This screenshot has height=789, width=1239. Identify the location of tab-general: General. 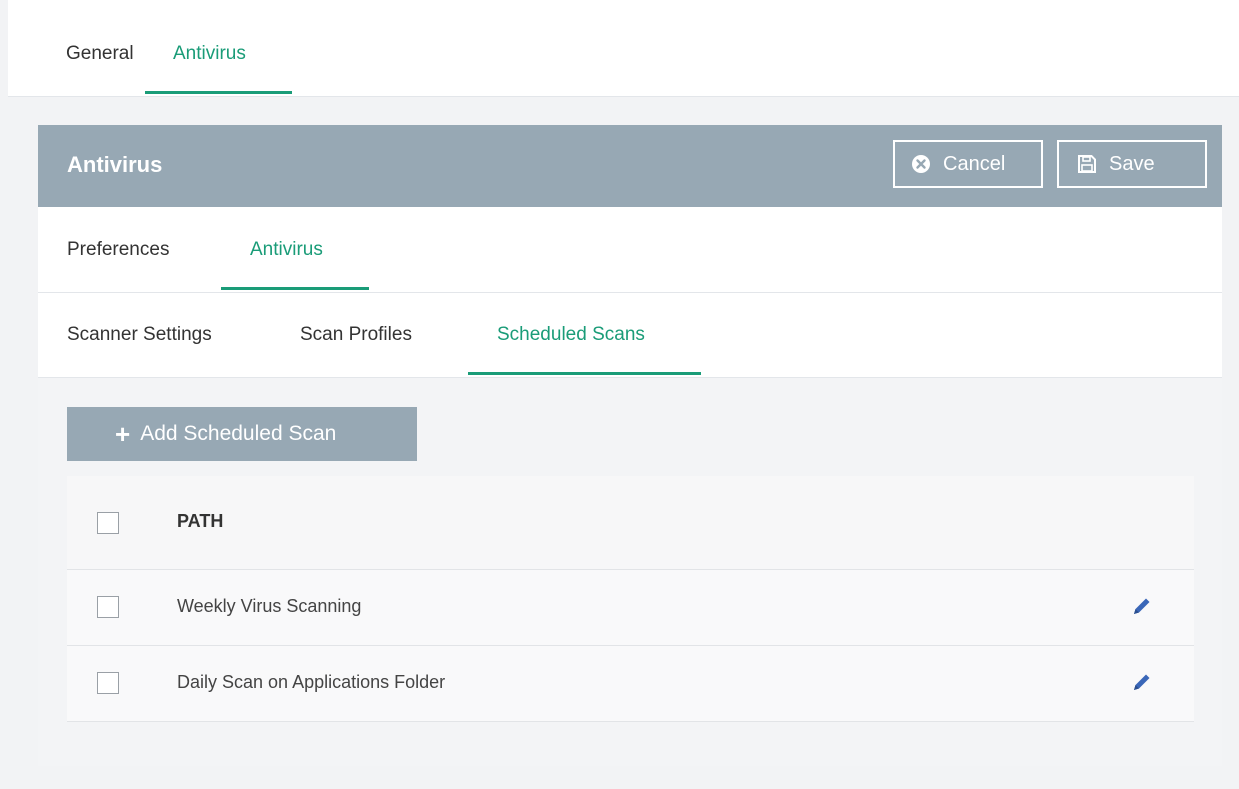
(100, 54).